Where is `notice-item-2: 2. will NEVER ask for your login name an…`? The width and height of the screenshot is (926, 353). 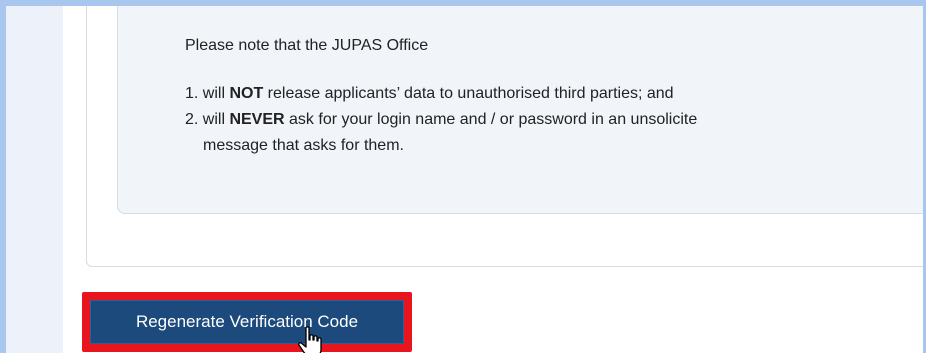 notice-item-2: 2. will NEVER ask for your login name an… is located at coordinates (441, 120).